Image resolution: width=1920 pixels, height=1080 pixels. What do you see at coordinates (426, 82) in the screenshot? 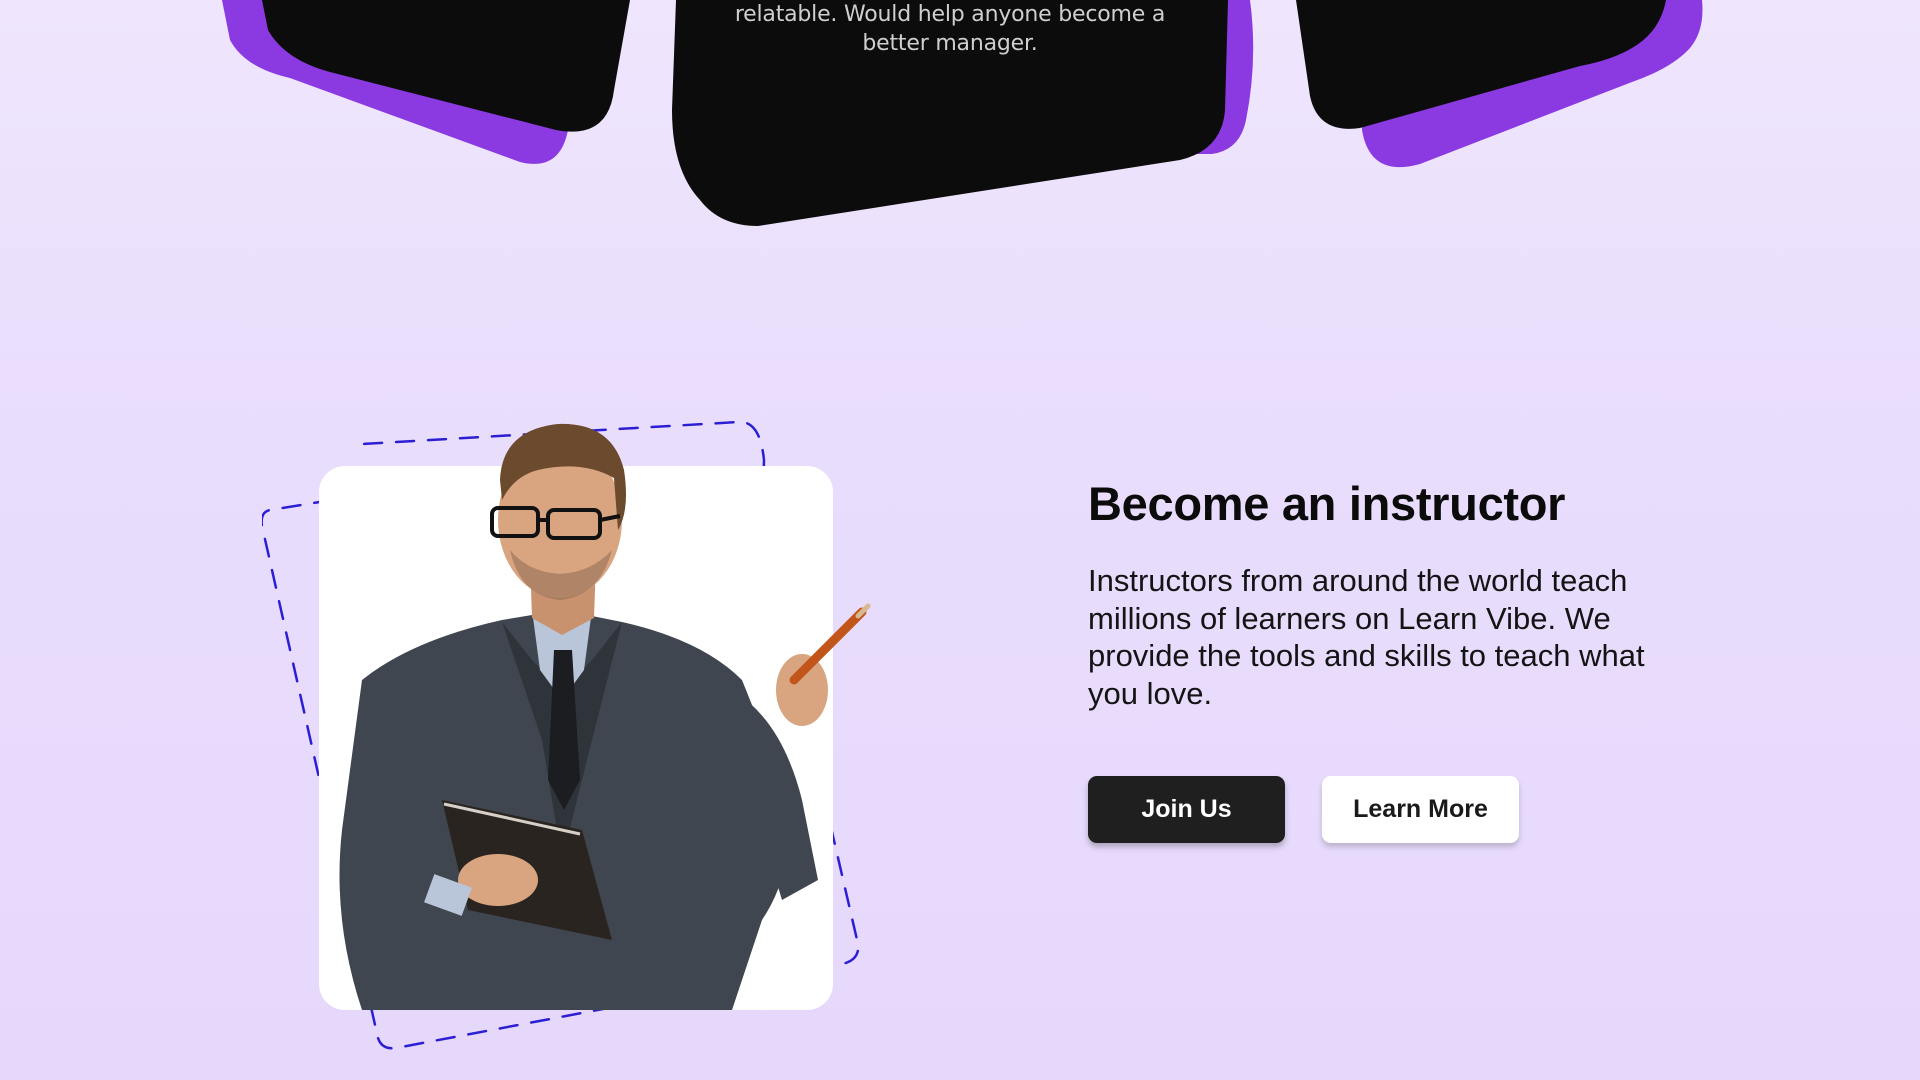
I see `testimonial-card-left` at bounding box center [426, 82].